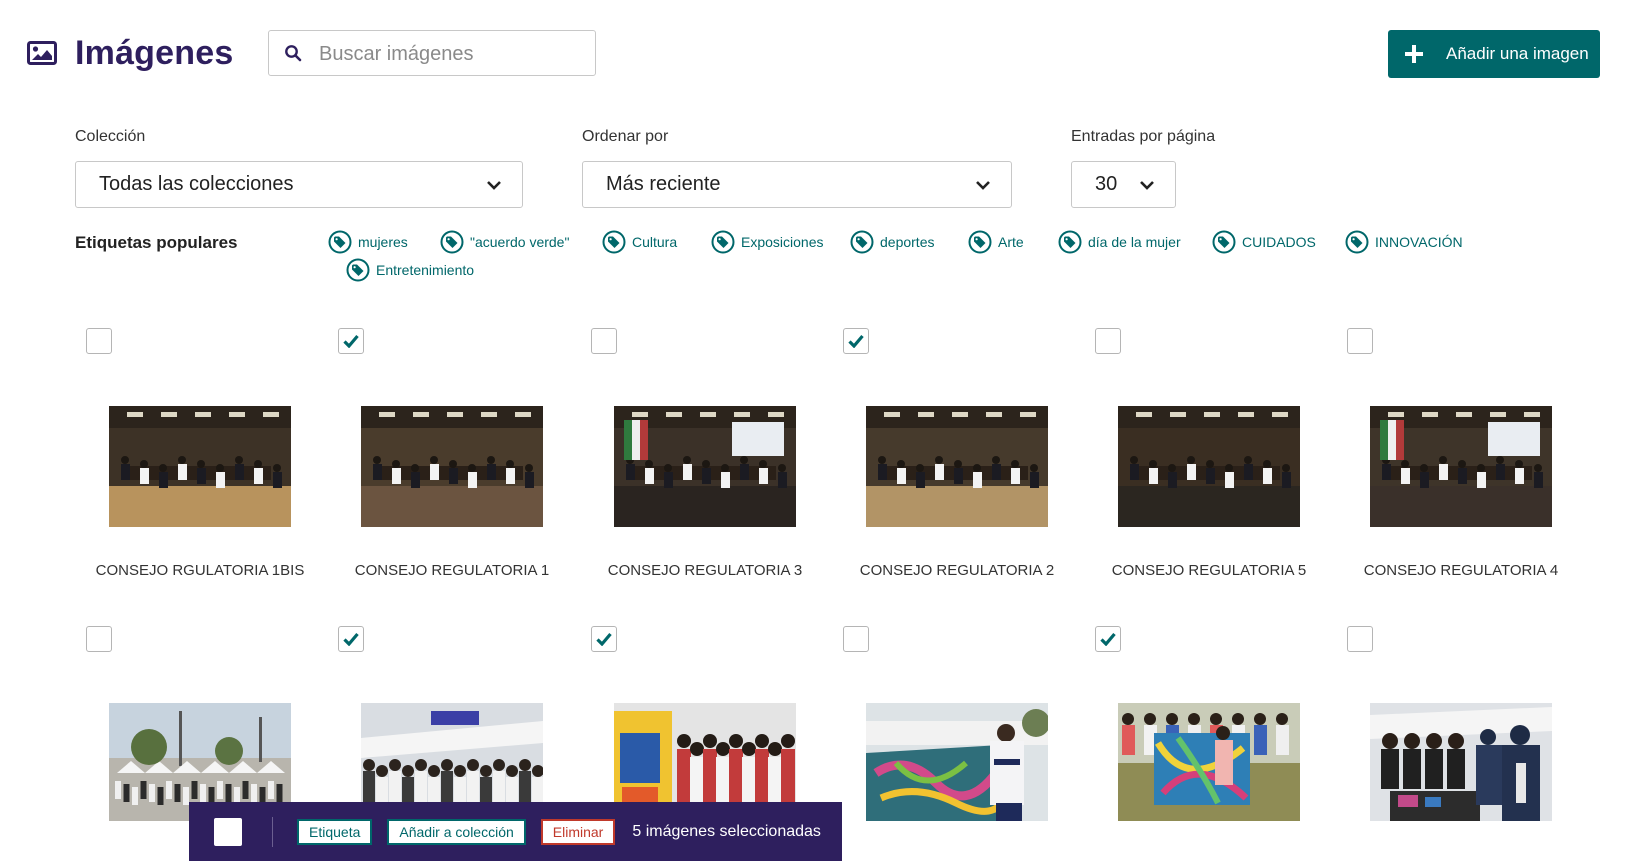 The image size is (1645, 861). Describe the element at coordinates (272, 831) in the screenshot. I see `action-bar-divider` at that location.